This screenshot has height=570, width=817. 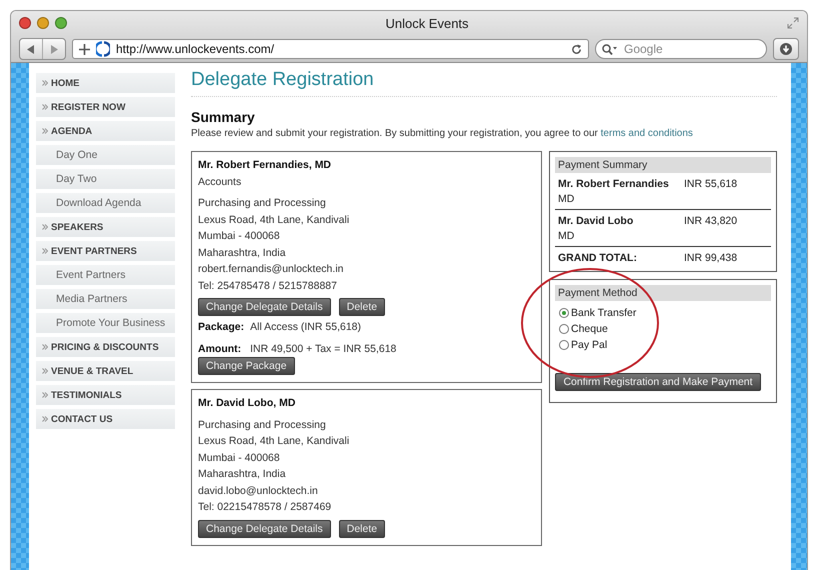 I want to click on total-label: GRAND TOTAL:, so click(x=597, y=258).